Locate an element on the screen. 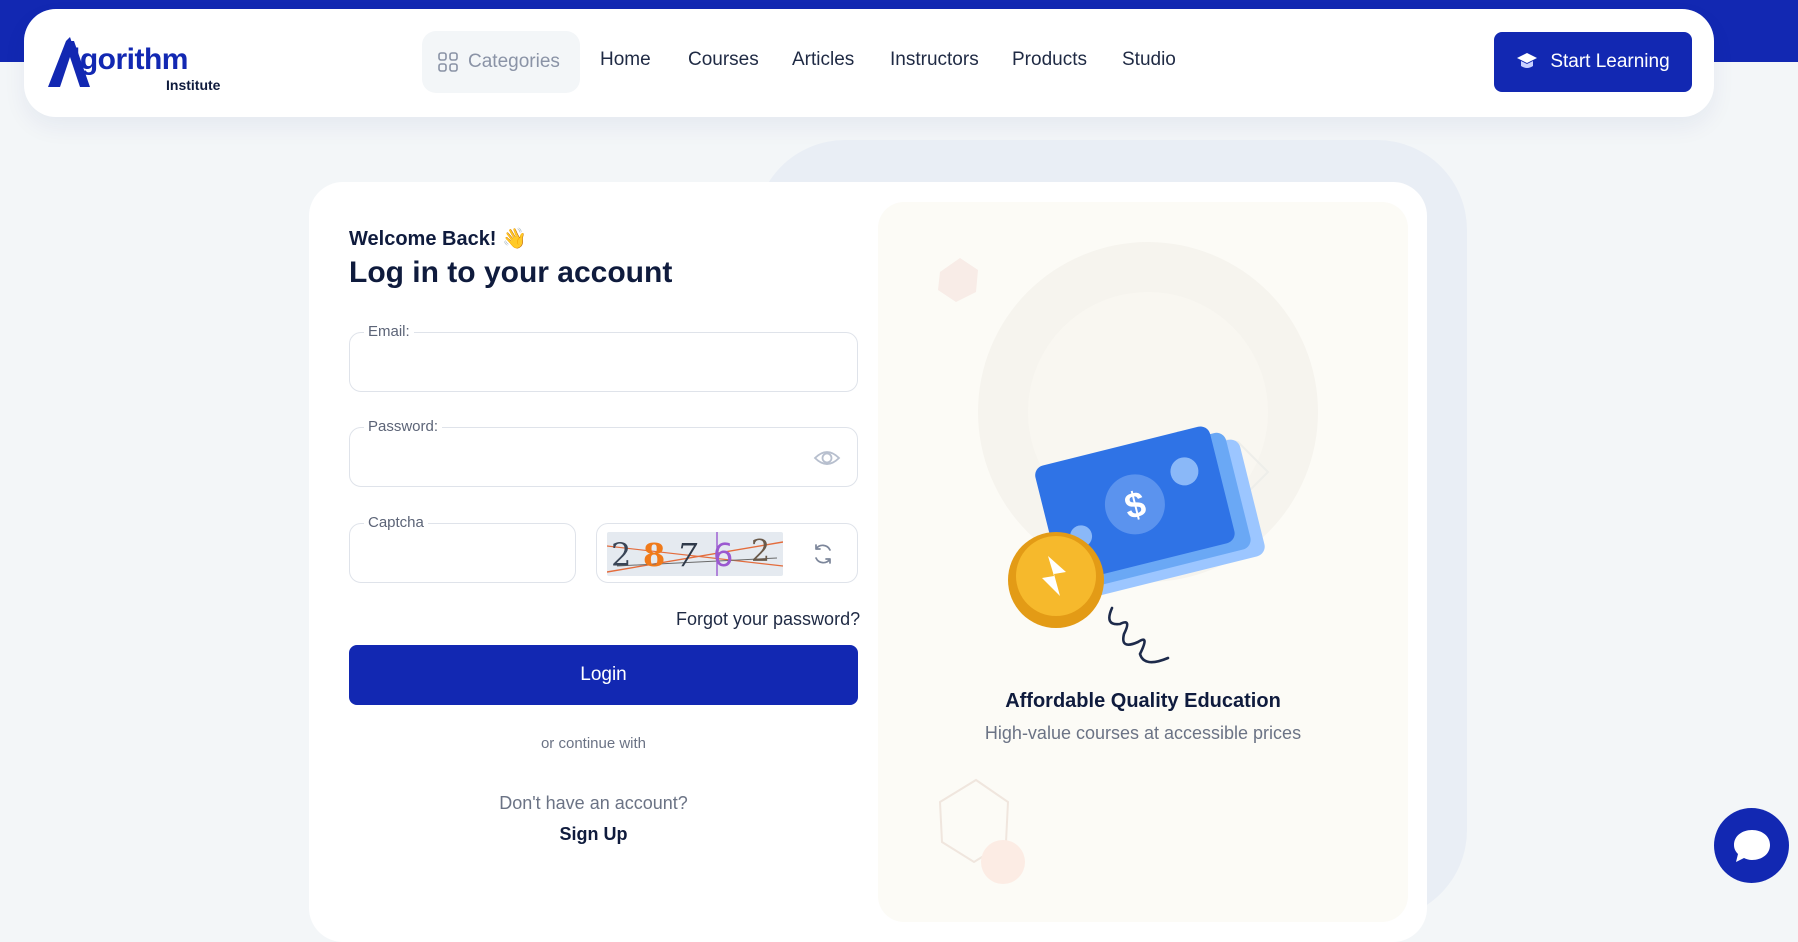 The image size is (1798, 942). email-field: Email: is located at coordinates (603, 357).